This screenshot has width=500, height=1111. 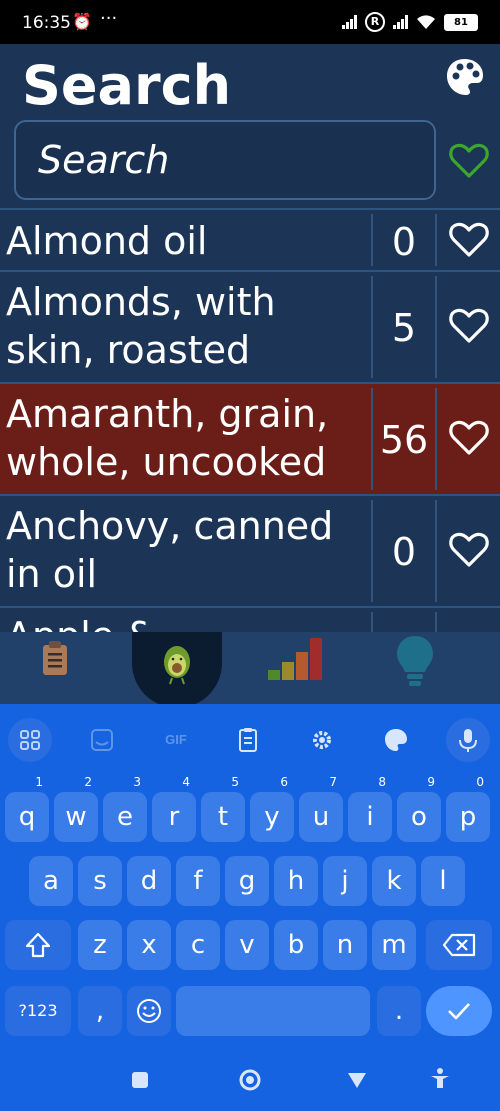 I want to click on key-label: w, so click(x=76, y=817).